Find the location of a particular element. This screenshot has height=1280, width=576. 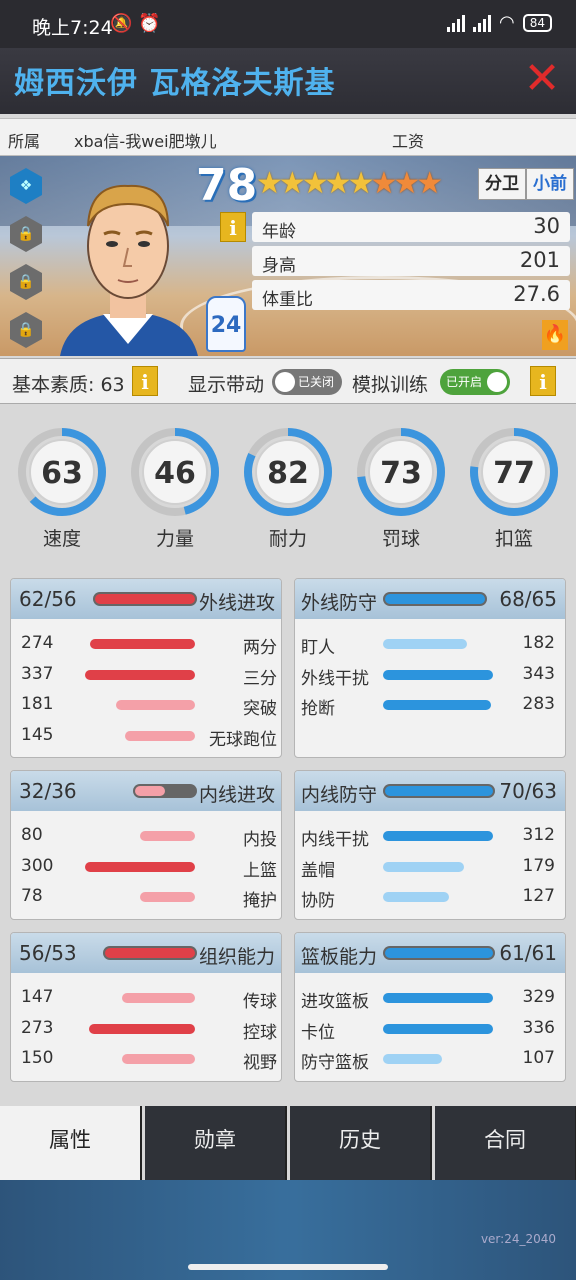

team-label: 所属 is located at coordinates (24, 141).